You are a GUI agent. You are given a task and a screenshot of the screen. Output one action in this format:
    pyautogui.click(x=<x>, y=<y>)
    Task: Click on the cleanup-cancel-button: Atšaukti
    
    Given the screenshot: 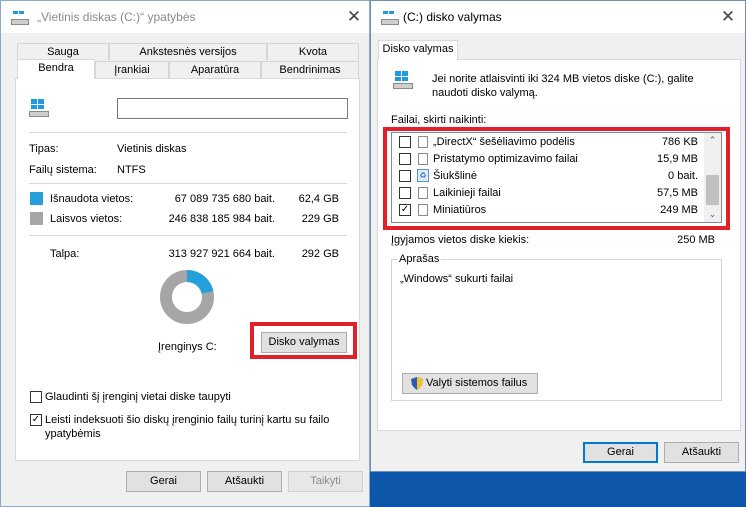 What is the action you would take?
    pyautogui.click(x=701, y=452)
    